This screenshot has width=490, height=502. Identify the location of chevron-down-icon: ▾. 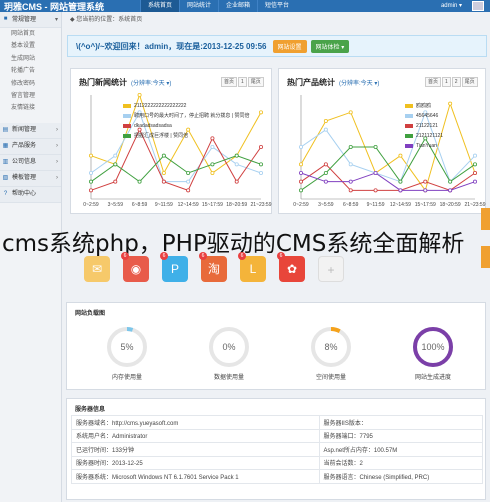
(56, 19).